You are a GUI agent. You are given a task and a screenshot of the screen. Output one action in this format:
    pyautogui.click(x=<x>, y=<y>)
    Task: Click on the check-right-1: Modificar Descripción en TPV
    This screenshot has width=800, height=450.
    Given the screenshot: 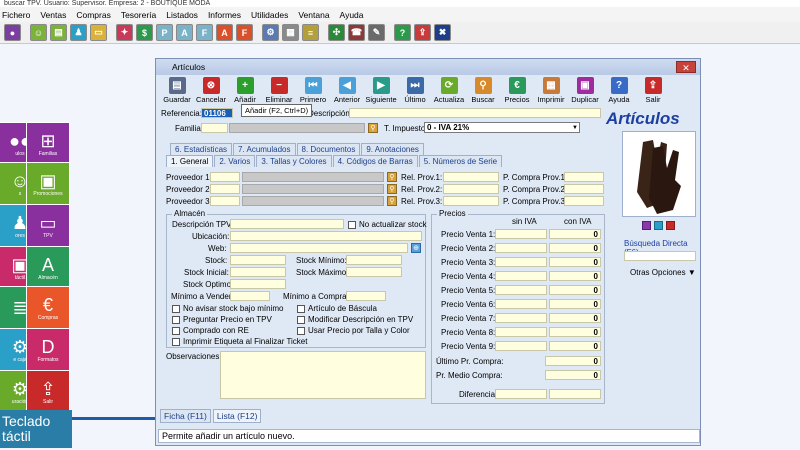 What is the action you would take?
    pyautogui.click(x=355, y=319)
    